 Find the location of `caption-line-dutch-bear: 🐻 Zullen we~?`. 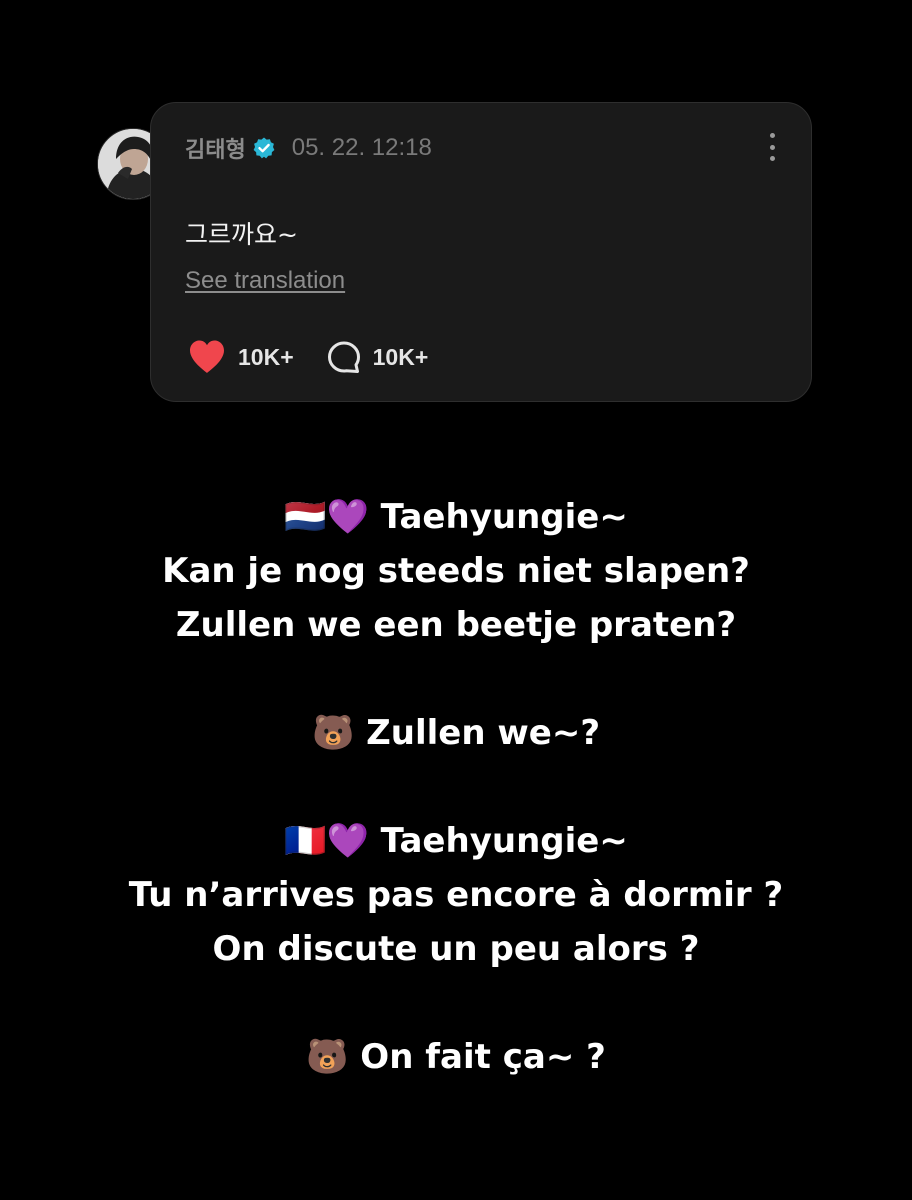

caption-line-dutch-bear: 🐻 Zullen we~? is located at coordinates (456, 733).